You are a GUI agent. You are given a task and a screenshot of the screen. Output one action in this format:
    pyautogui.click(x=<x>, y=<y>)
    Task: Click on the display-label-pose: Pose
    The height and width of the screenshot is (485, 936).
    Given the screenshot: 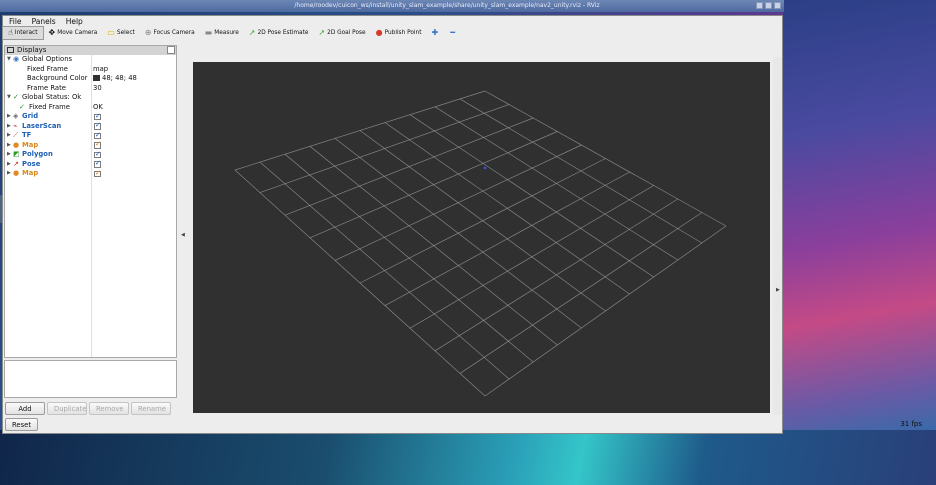 What is the action you would take?
    pyautogui.click(x=31, y=163)
    